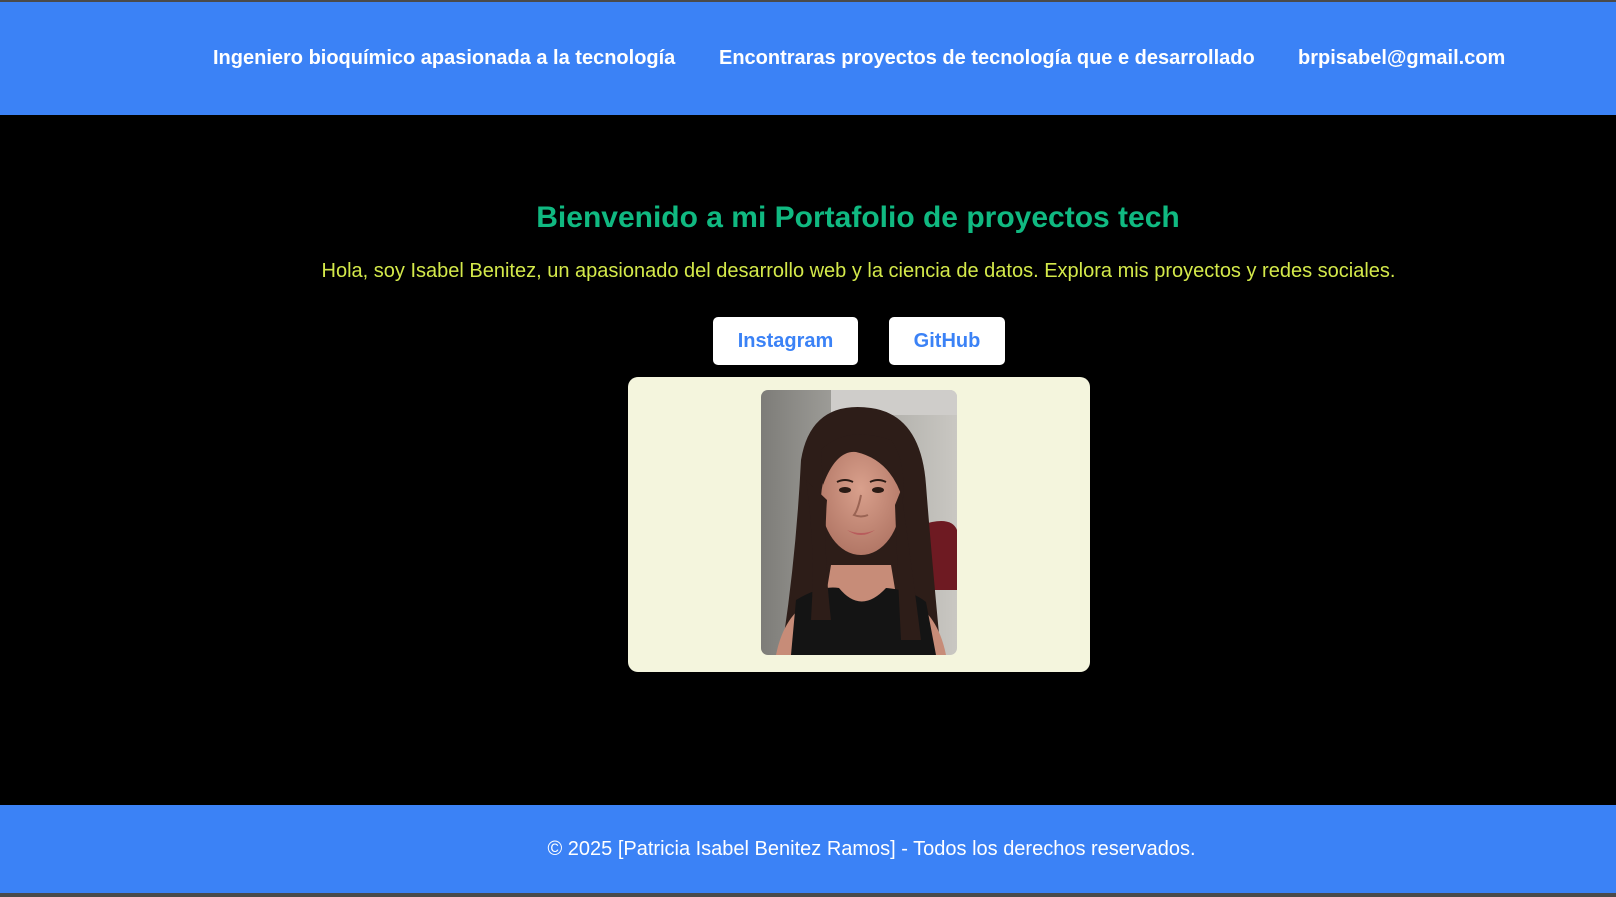  I want to click on nav-item-email: brpisabel@gmail.com, so click(1401, 58).